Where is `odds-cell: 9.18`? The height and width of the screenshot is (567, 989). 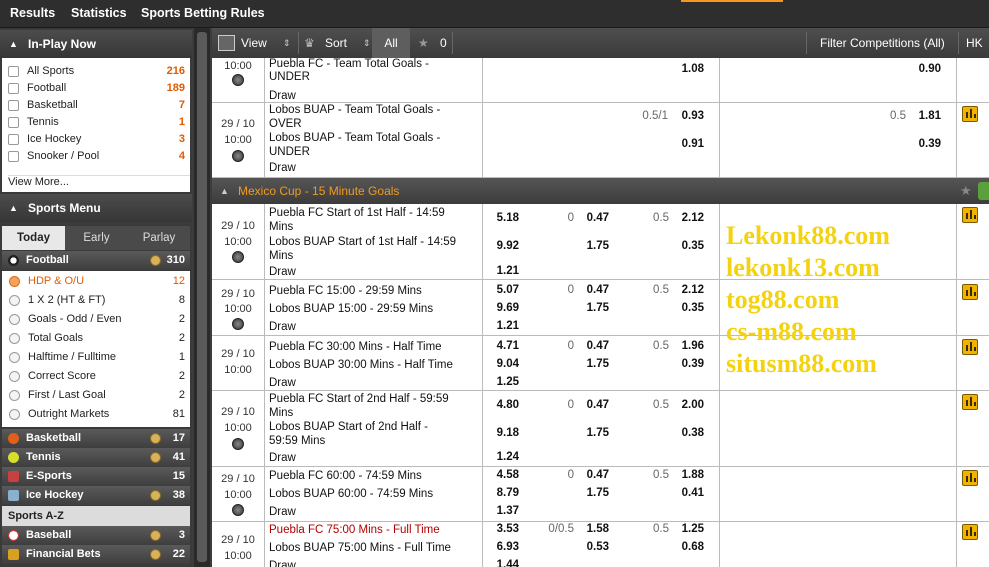
odds-cell: 9.18 is located at coordinates (499, 433).